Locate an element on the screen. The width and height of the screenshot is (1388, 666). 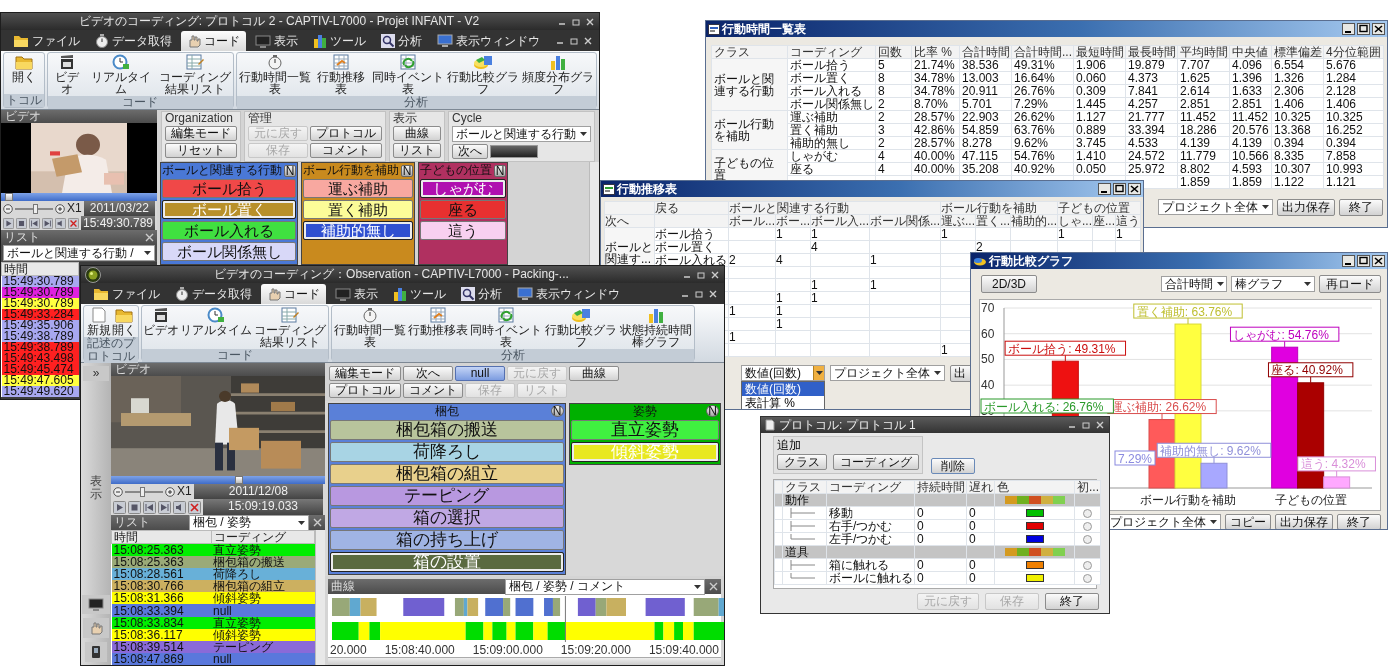
dropdown-option: 表計算 % is located at coordinates (783, 402).